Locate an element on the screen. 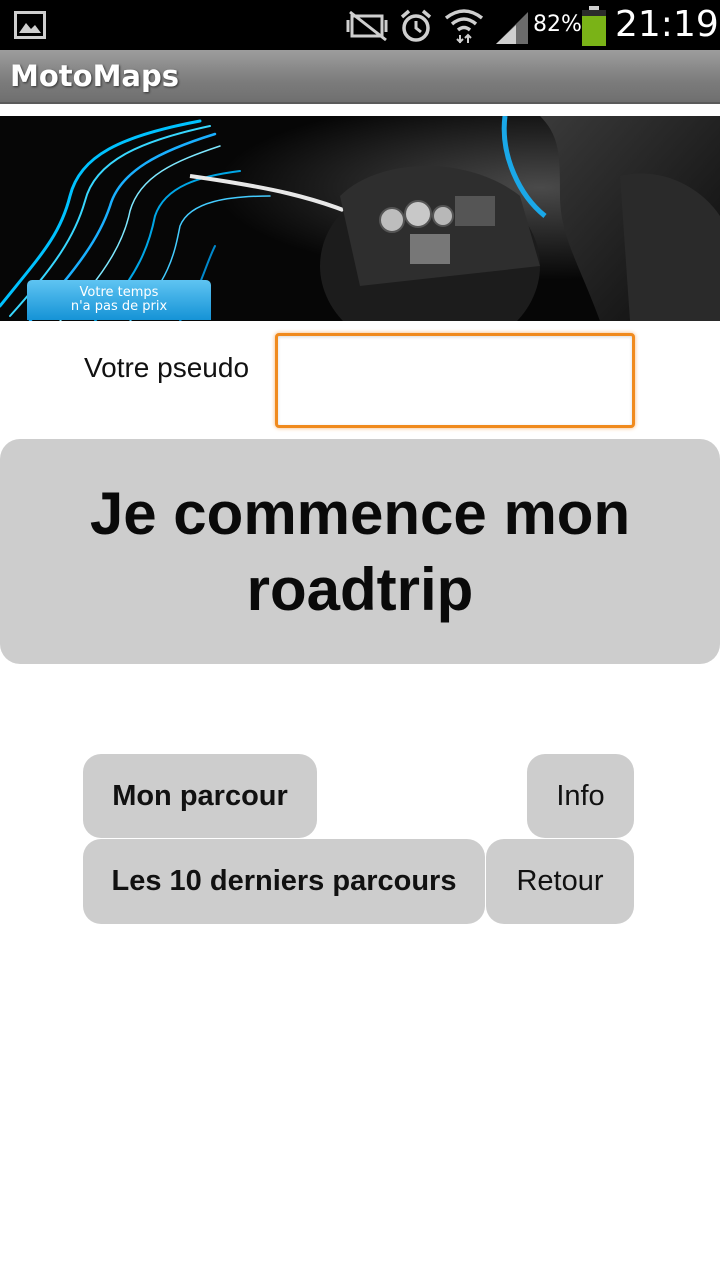 The image size is (720, 1280). info-button: Info is located at coordinates (580, 796).